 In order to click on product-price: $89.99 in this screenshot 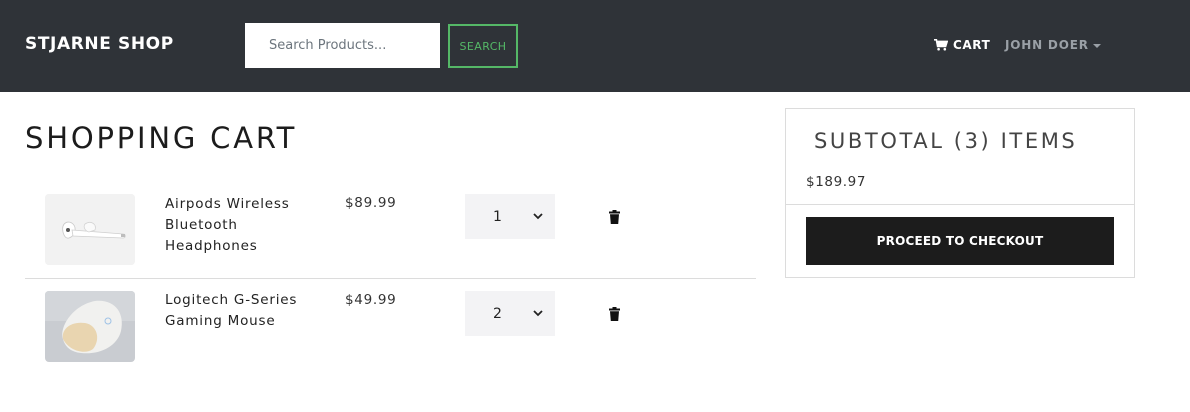, I will do `click(371, 203)`.